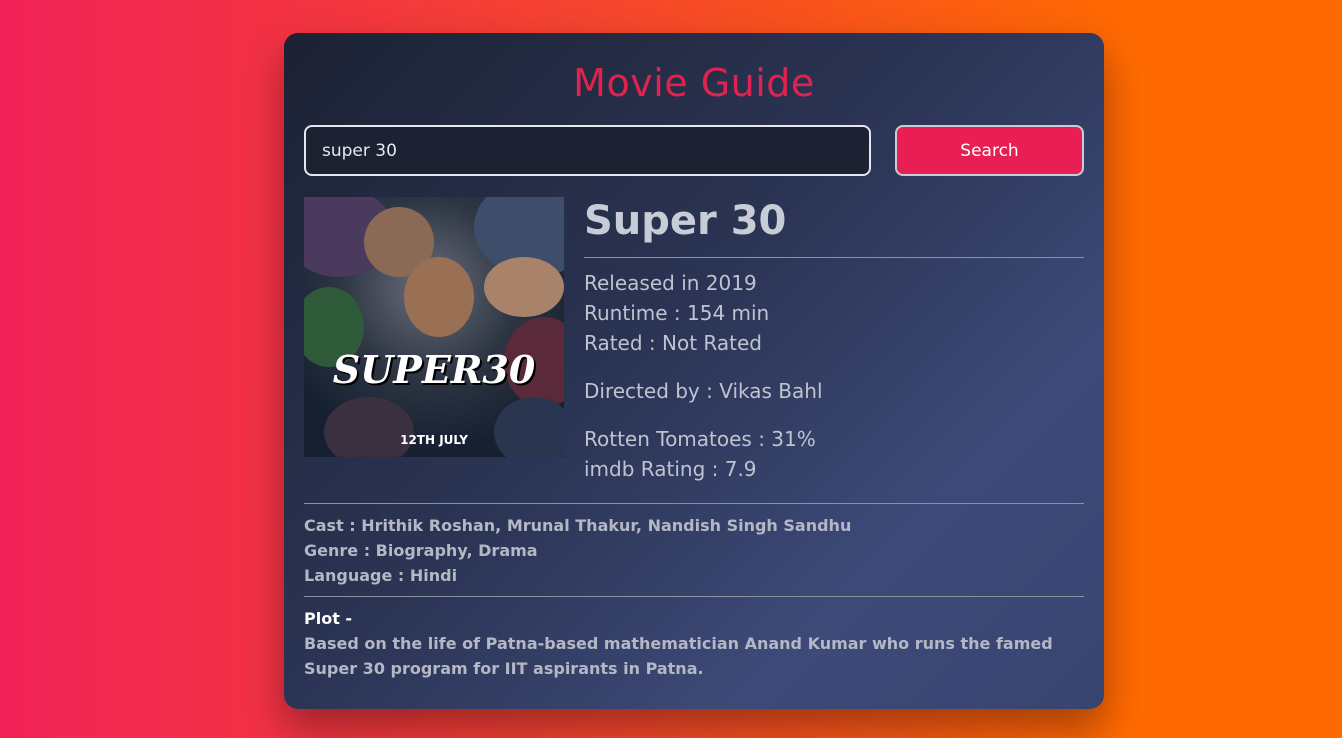 The width and height of the screenshot is (1342, 738). I want to click on search-input, so click(587, 150).